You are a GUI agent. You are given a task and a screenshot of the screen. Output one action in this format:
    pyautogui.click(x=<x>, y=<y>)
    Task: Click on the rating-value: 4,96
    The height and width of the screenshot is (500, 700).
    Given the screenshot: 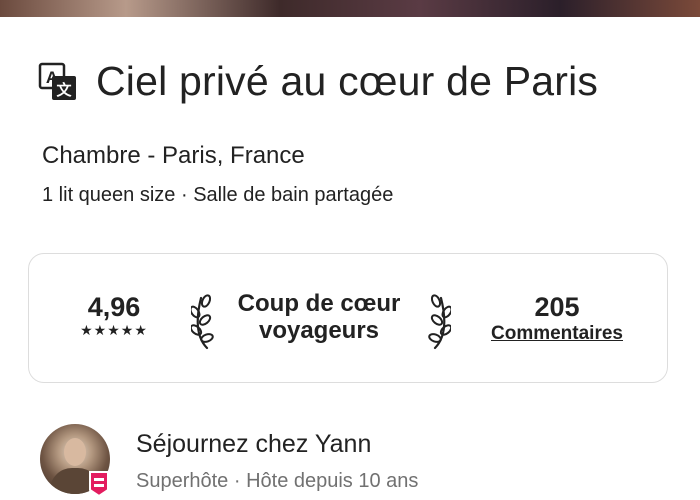 What is the action you would take?
    pyautogui.click(x=114, y=307)
    